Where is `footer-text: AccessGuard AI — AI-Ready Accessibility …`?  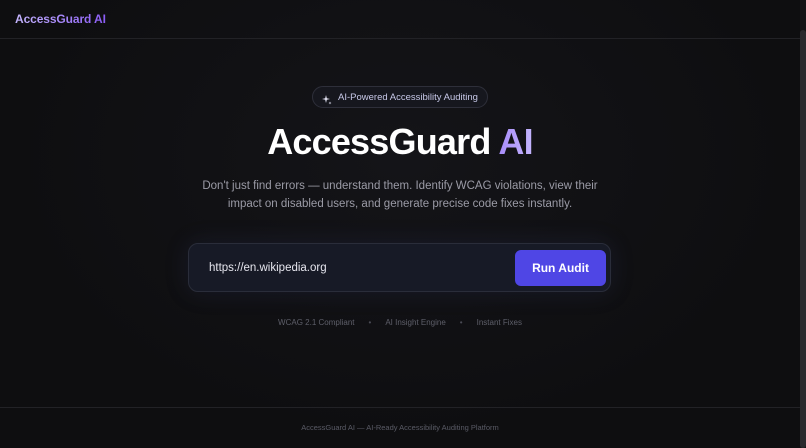 footer-text: AccessGuard AI — AI-Ready Accessibility … is located at coordinates (400, 427).